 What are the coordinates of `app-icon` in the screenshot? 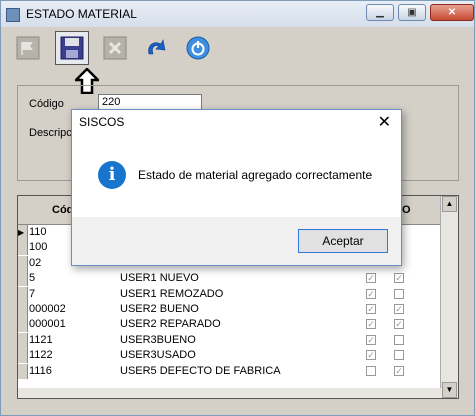 It's located at (13, 15).